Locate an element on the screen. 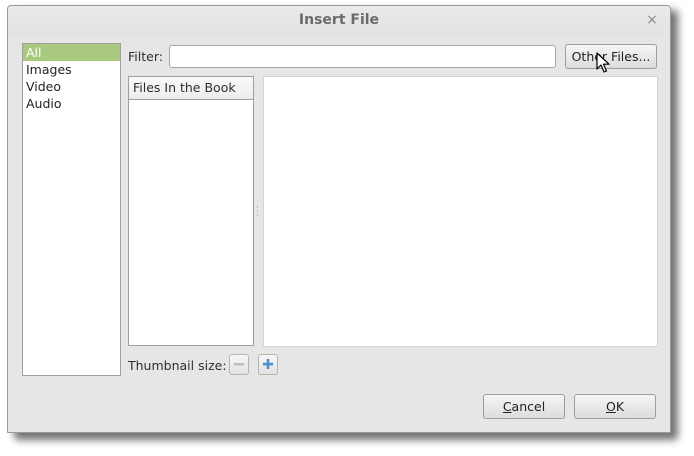 The width and height of the screenshot is (694, 456). title-bar: Insert File × is located at coordinates (339, 21).